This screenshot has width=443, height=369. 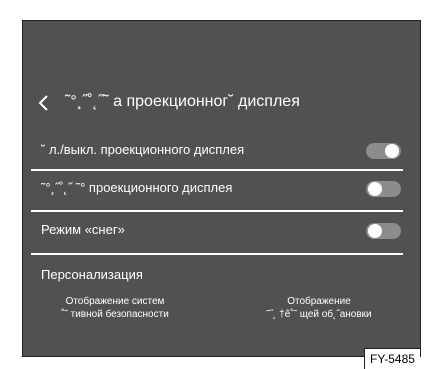 I want to click on setting-row-hud-position: ˜°¸˝˚˛˝ ˜° проекционного дисплея, so click(x=217, y=189).